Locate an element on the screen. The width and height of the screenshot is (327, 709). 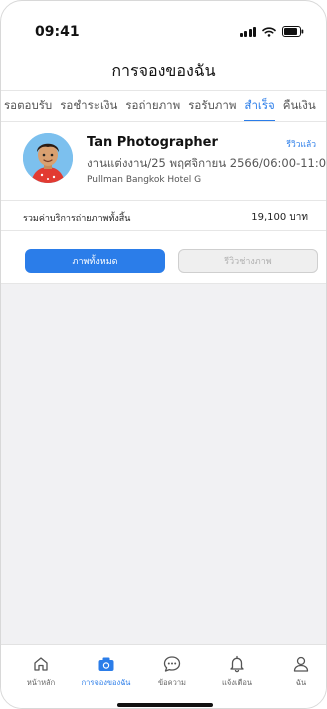
all-photos-button: ภาพทั้งหมด is located at coordinates (95, 261).